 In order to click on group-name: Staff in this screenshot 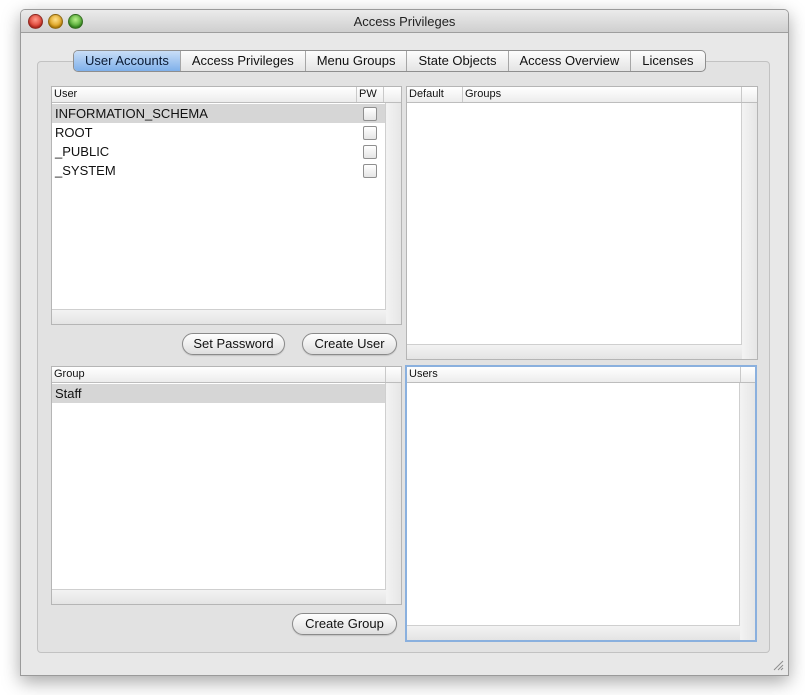, I will do `click(68, 393)`.